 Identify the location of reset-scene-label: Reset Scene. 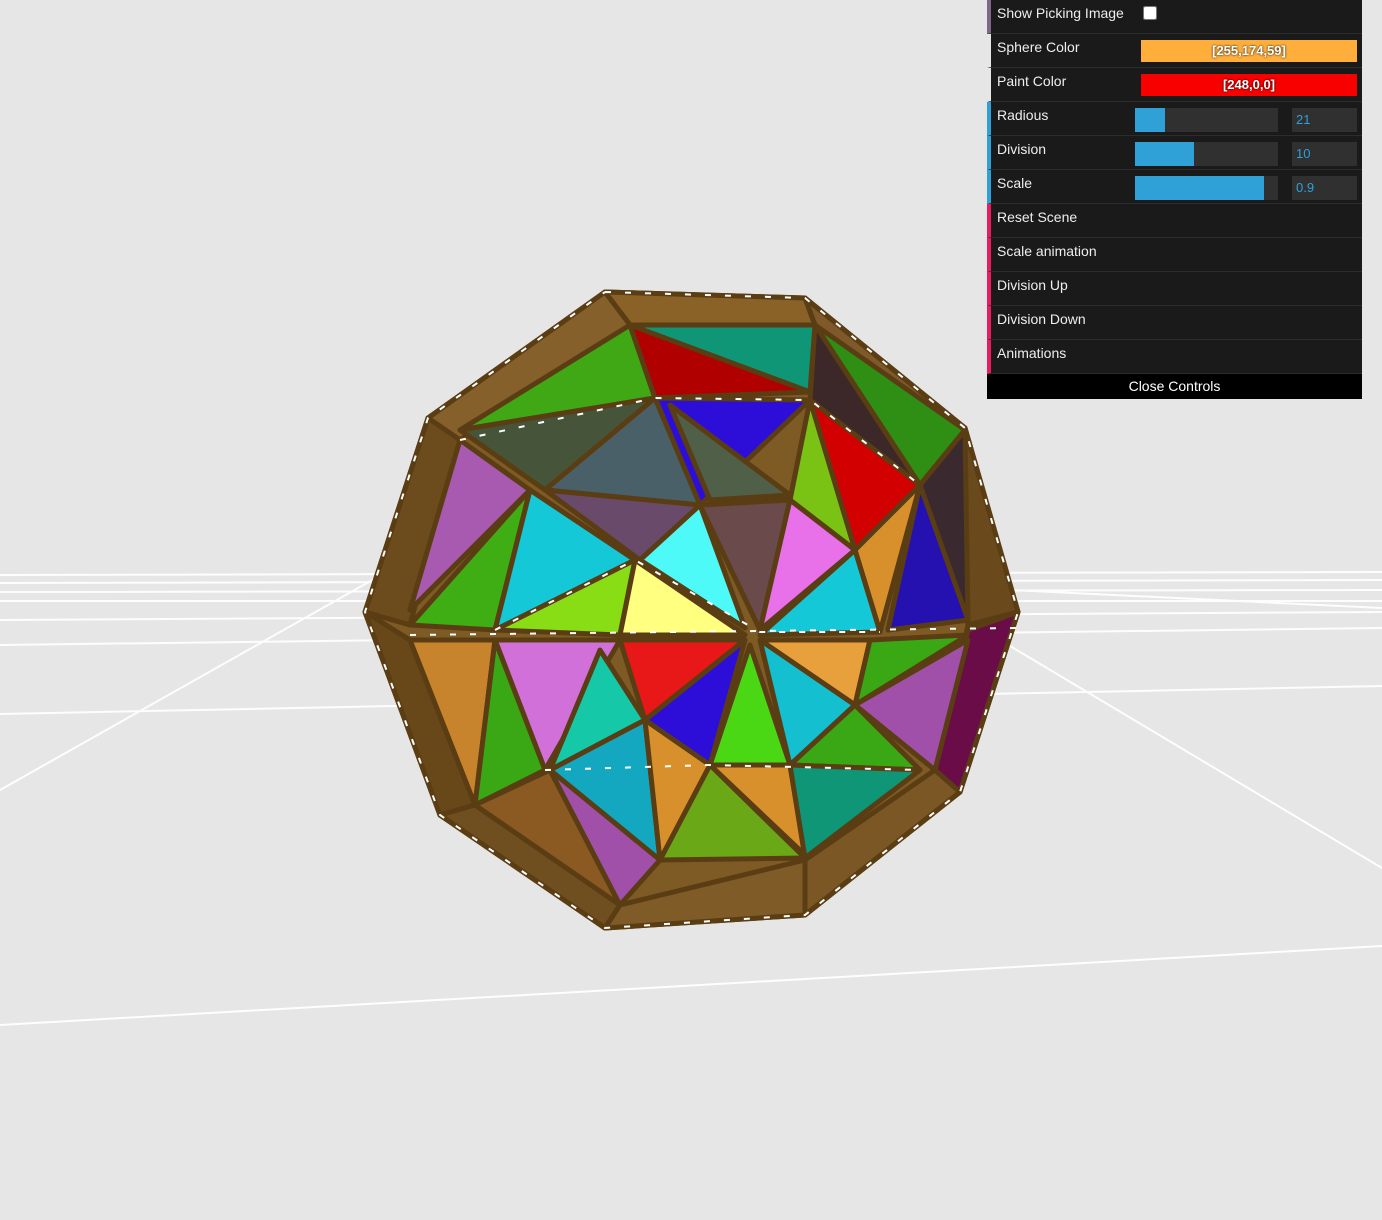
(1037, 217).